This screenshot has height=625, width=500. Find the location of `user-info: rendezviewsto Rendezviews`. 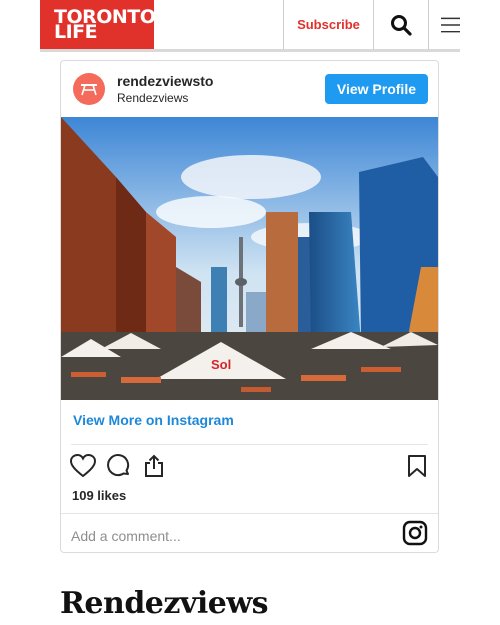

user-info: rendezviewsto Rendezviews is located at coordinates (221, 89).